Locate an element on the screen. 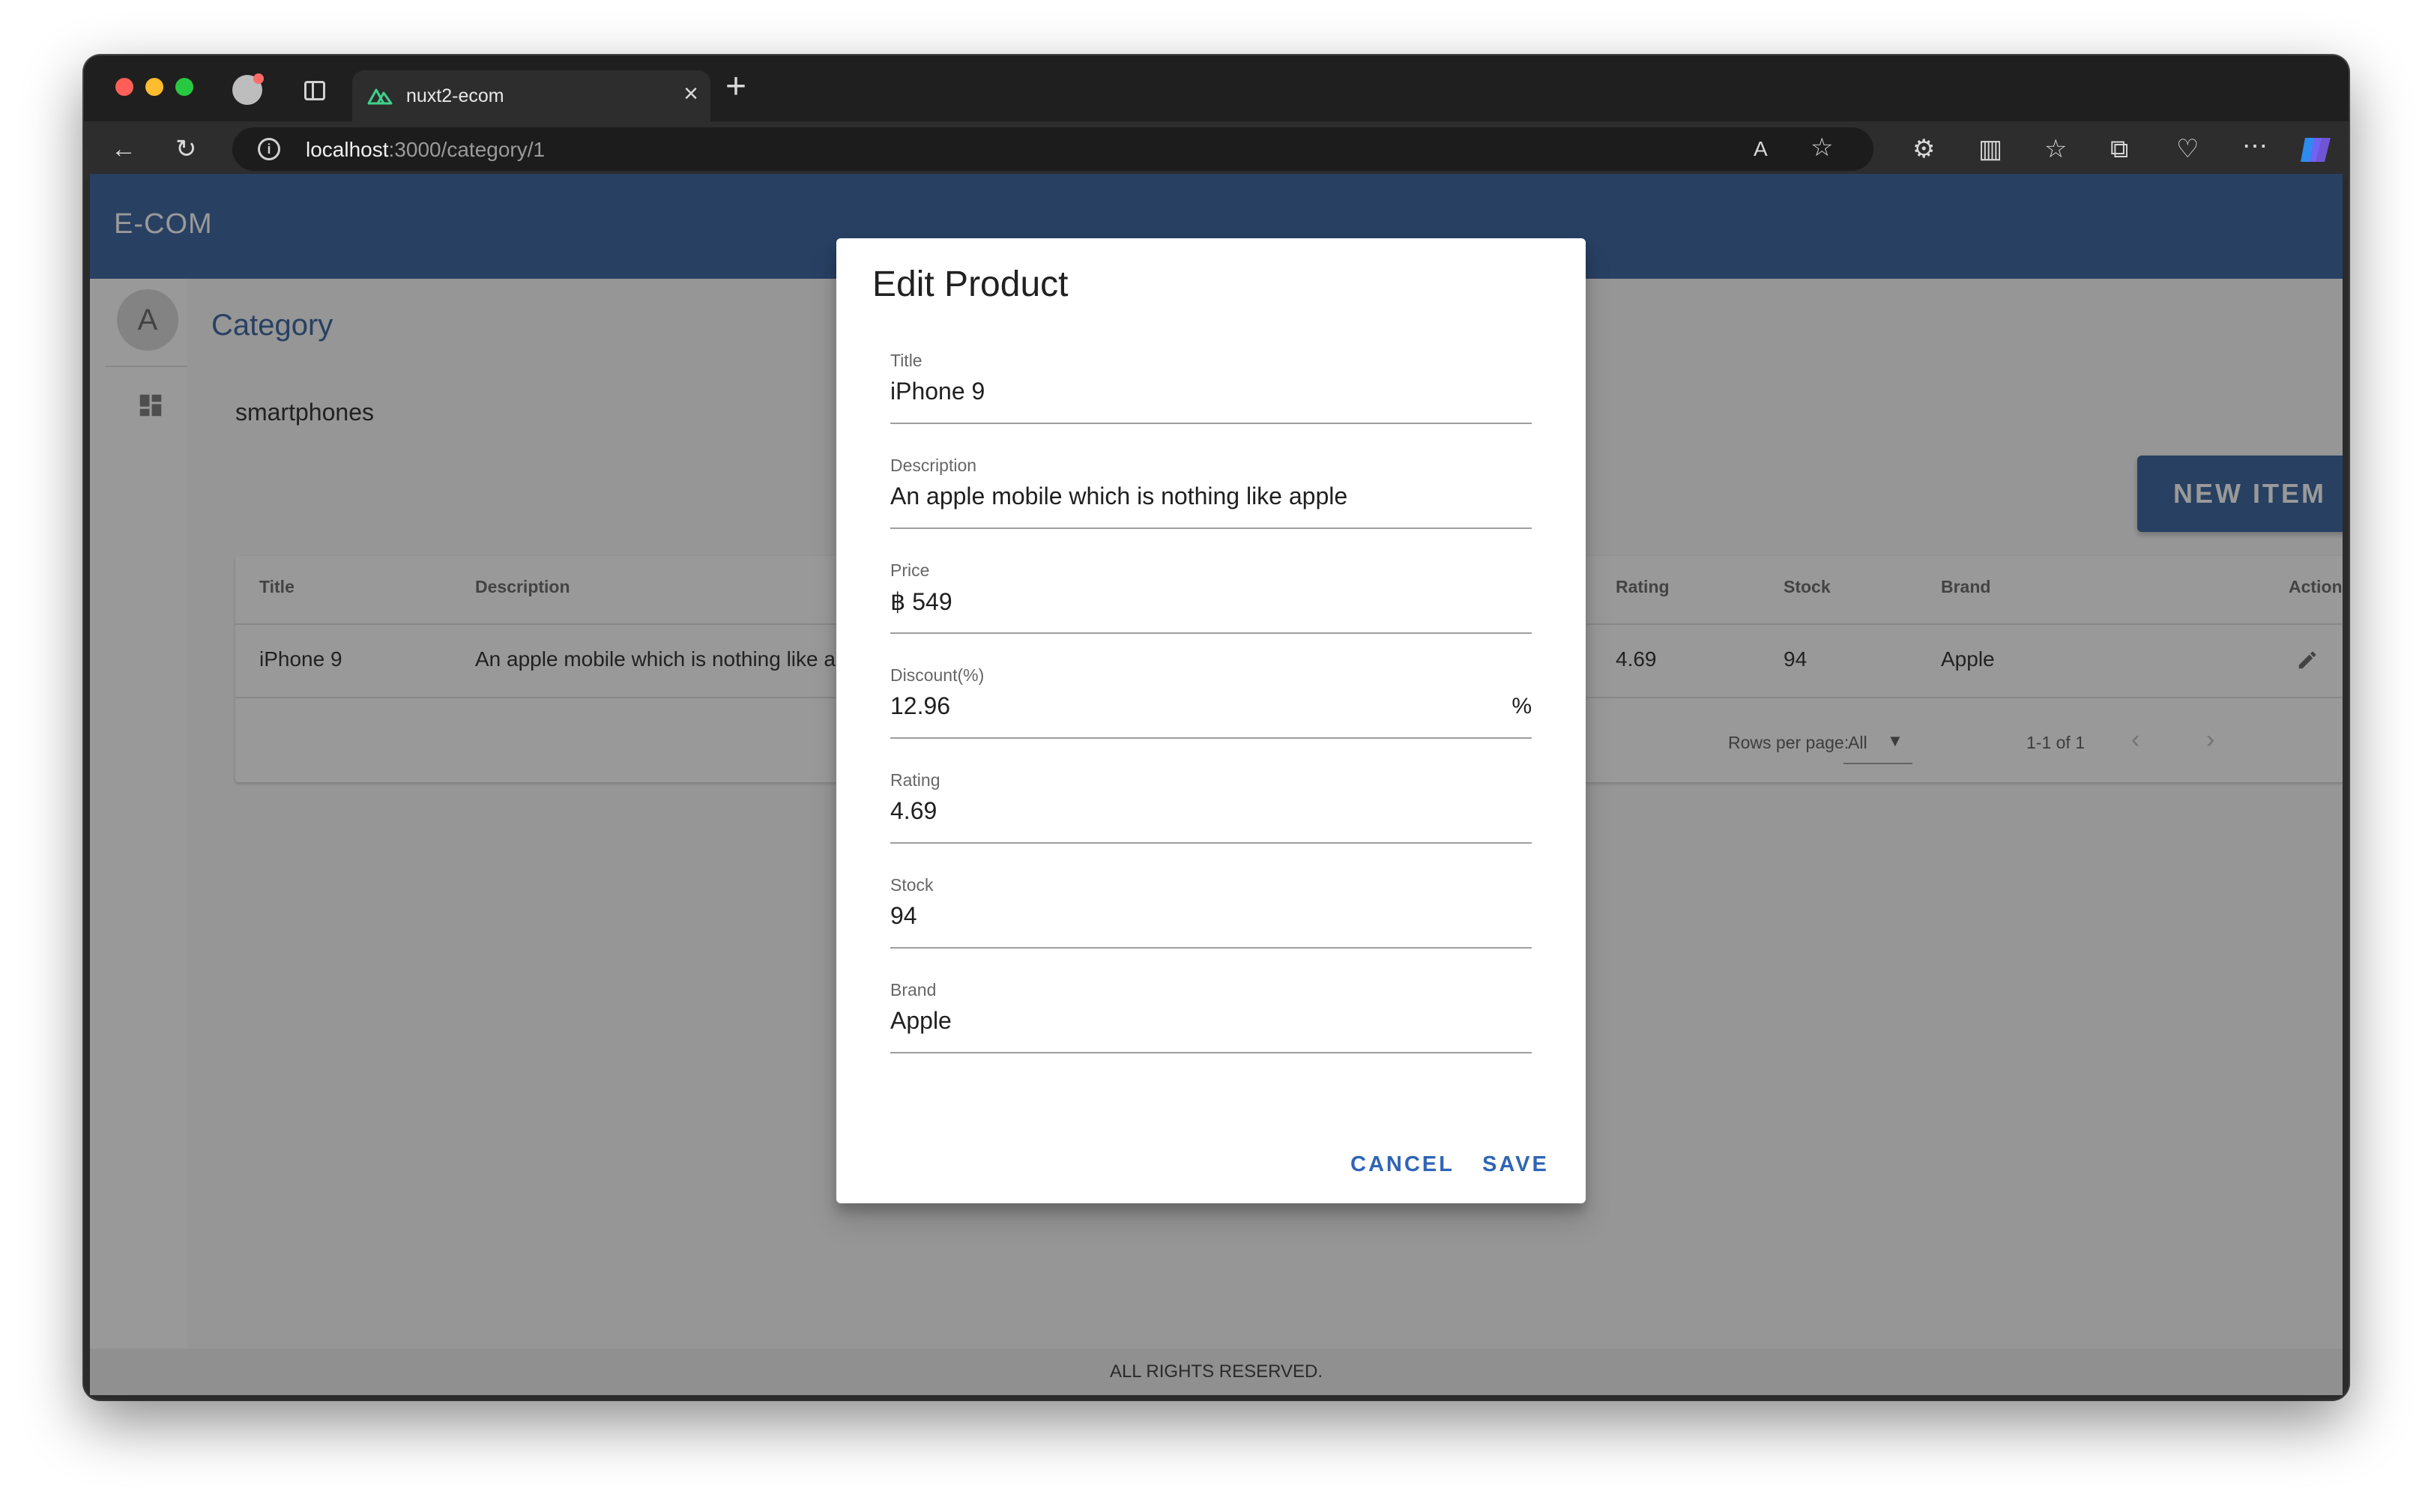 This screenshot has height=1512, width=2434. minimize-window-button is located at coordinates (154, 87).